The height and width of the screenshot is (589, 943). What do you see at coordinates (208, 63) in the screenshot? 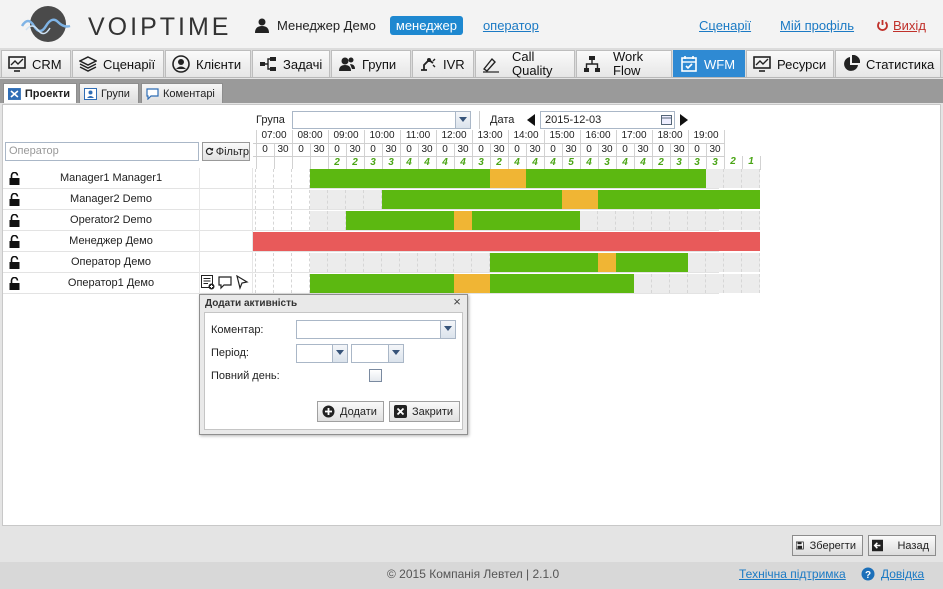
I see `nav-clients: Клієнти` at bounding box center [208, 63].